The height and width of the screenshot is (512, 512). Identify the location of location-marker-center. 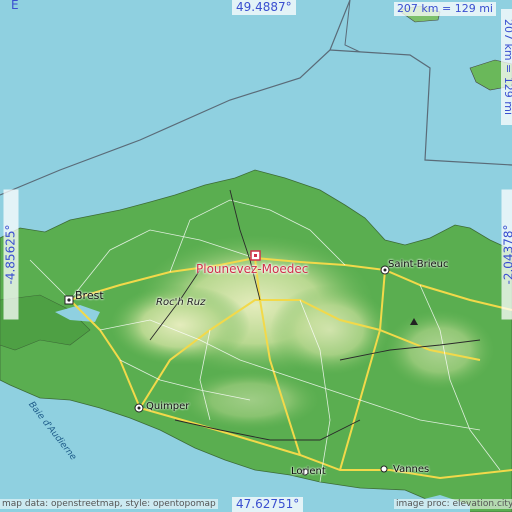
(255, 255).